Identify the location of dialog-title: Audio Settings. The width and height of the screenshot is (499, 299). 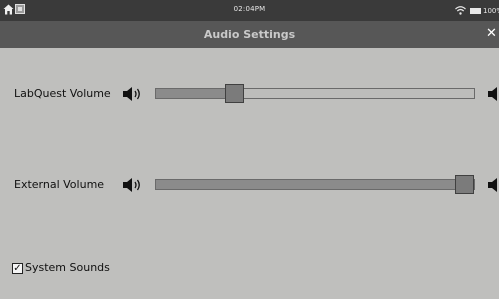
(249, 34).